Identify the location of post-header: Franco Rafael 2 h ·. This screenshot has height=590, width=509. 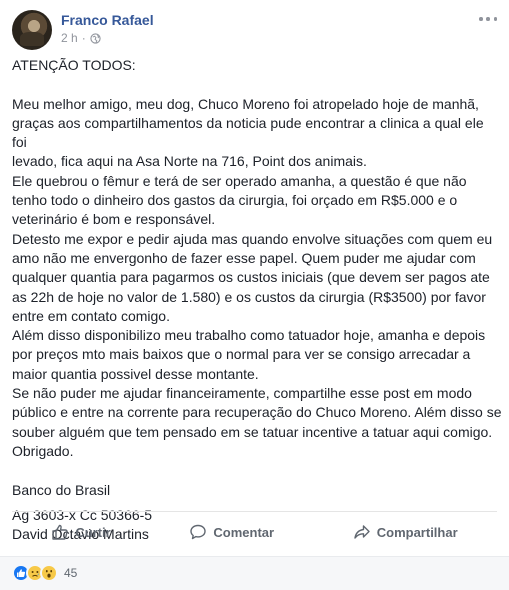
(254, 30).